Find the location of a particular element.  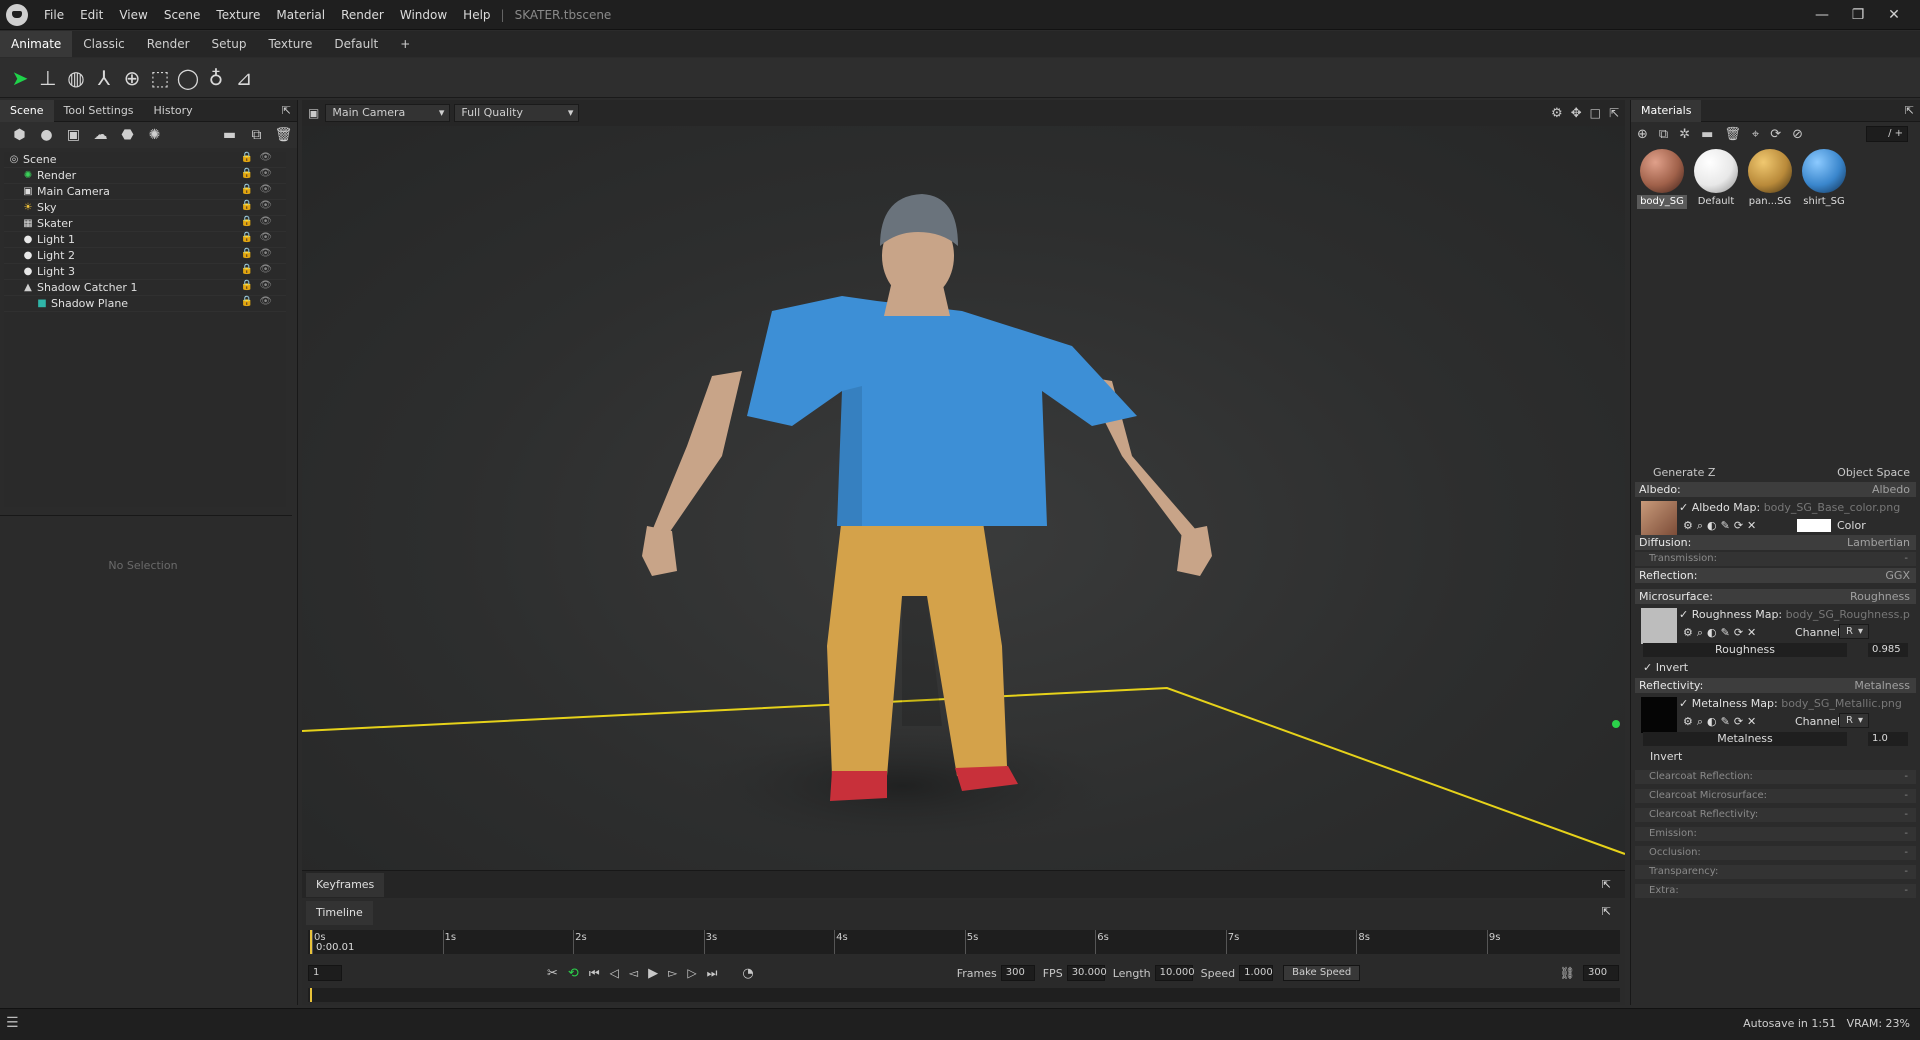

duplicate-icon: ⧉ is located at coordinates (256, 135).